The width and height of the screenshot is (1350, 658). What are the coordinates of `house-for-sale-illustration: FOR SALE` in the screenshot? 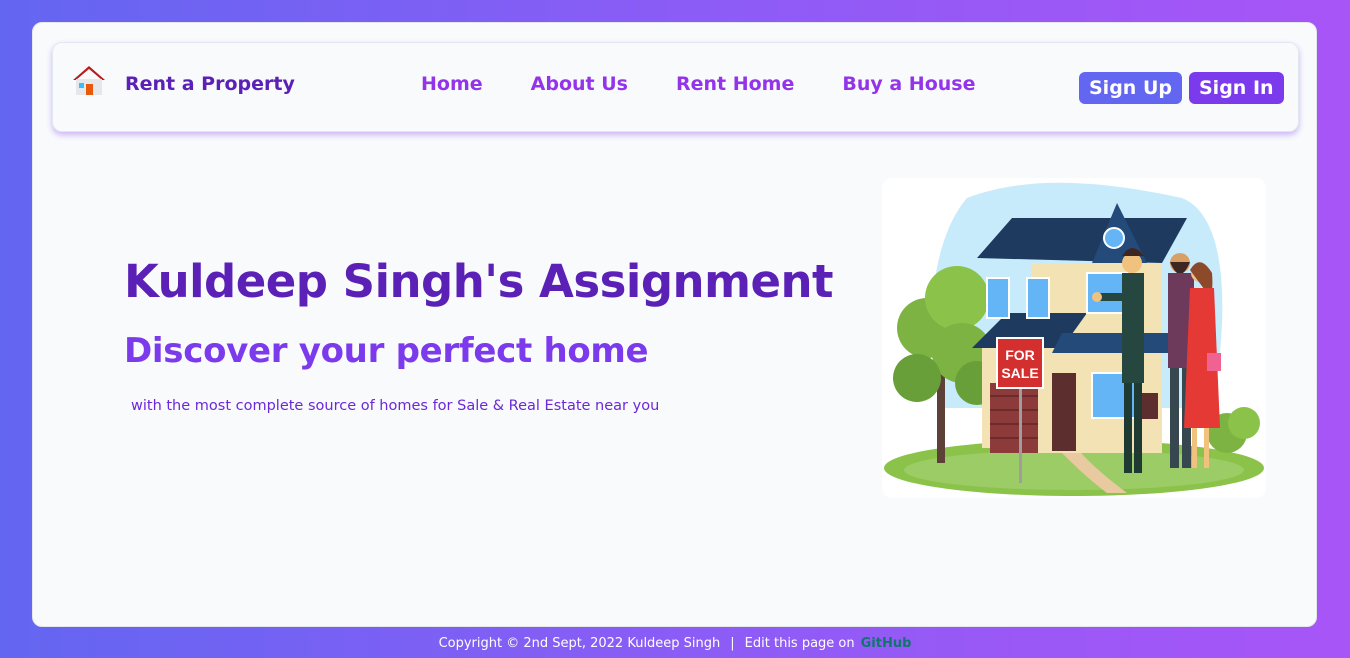 It's located at (1074, 339).